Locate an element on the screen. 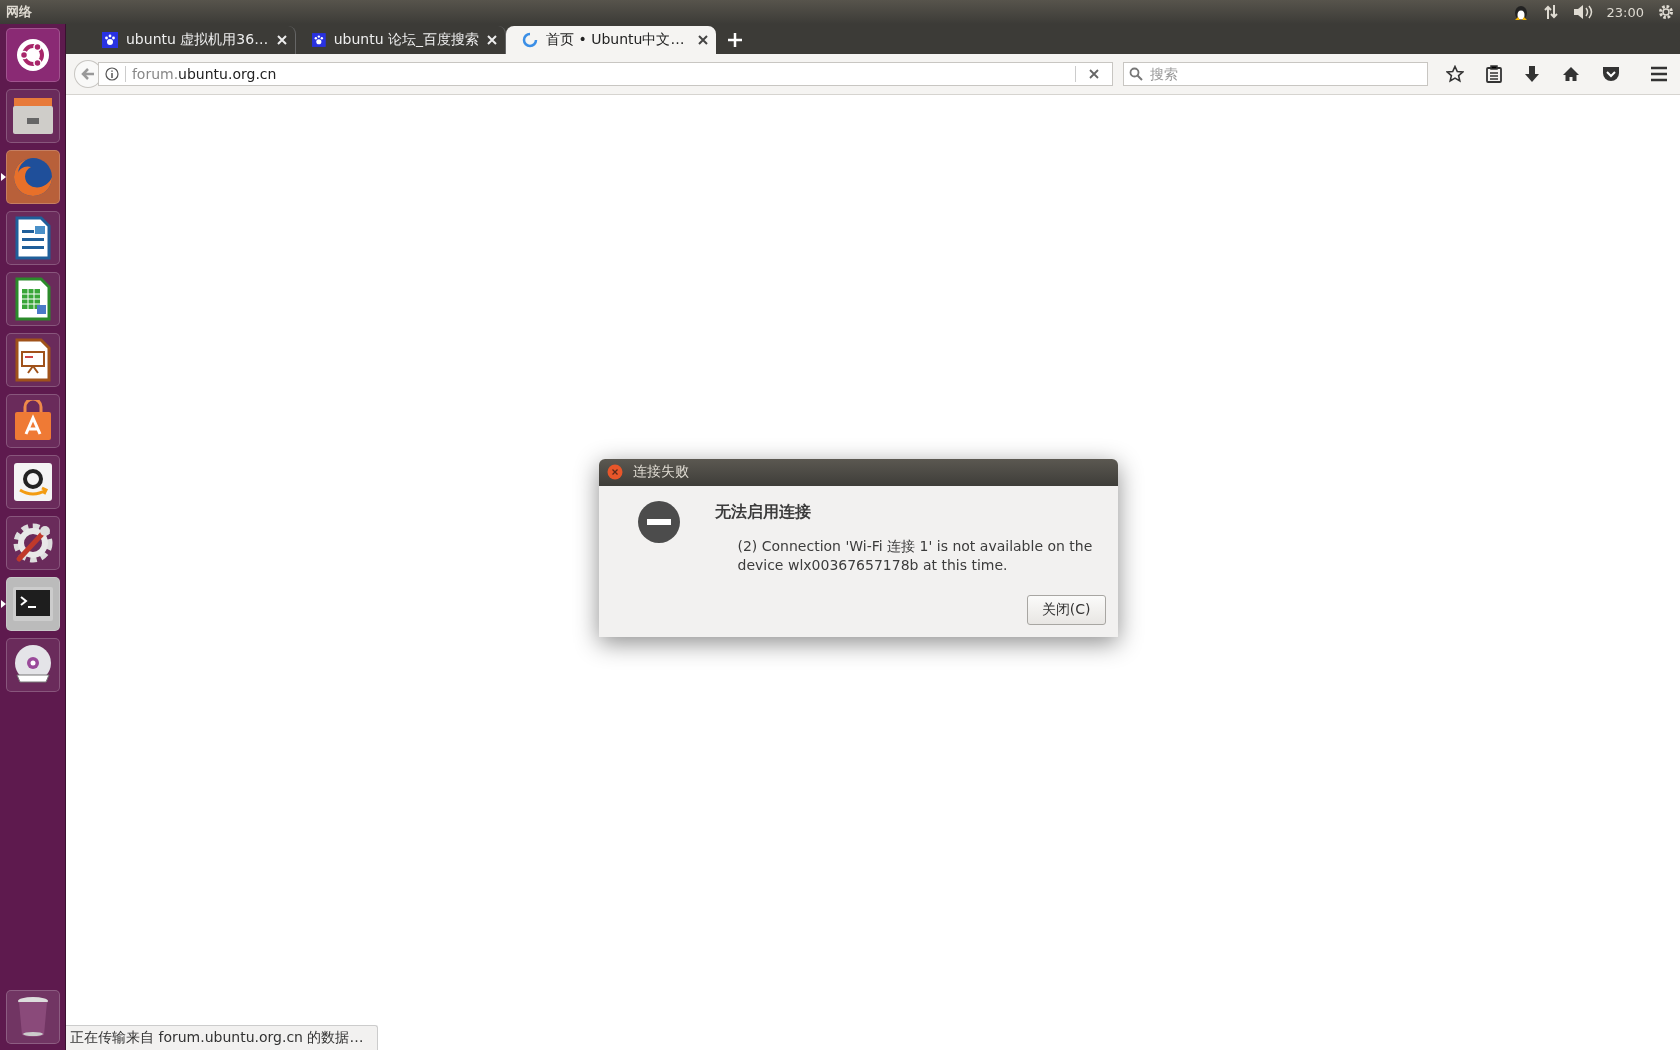 Image resolution: width=1680 pixels, height=1050 pixels. close-button: 关闭(C) is located at coordinates (1066, 609).